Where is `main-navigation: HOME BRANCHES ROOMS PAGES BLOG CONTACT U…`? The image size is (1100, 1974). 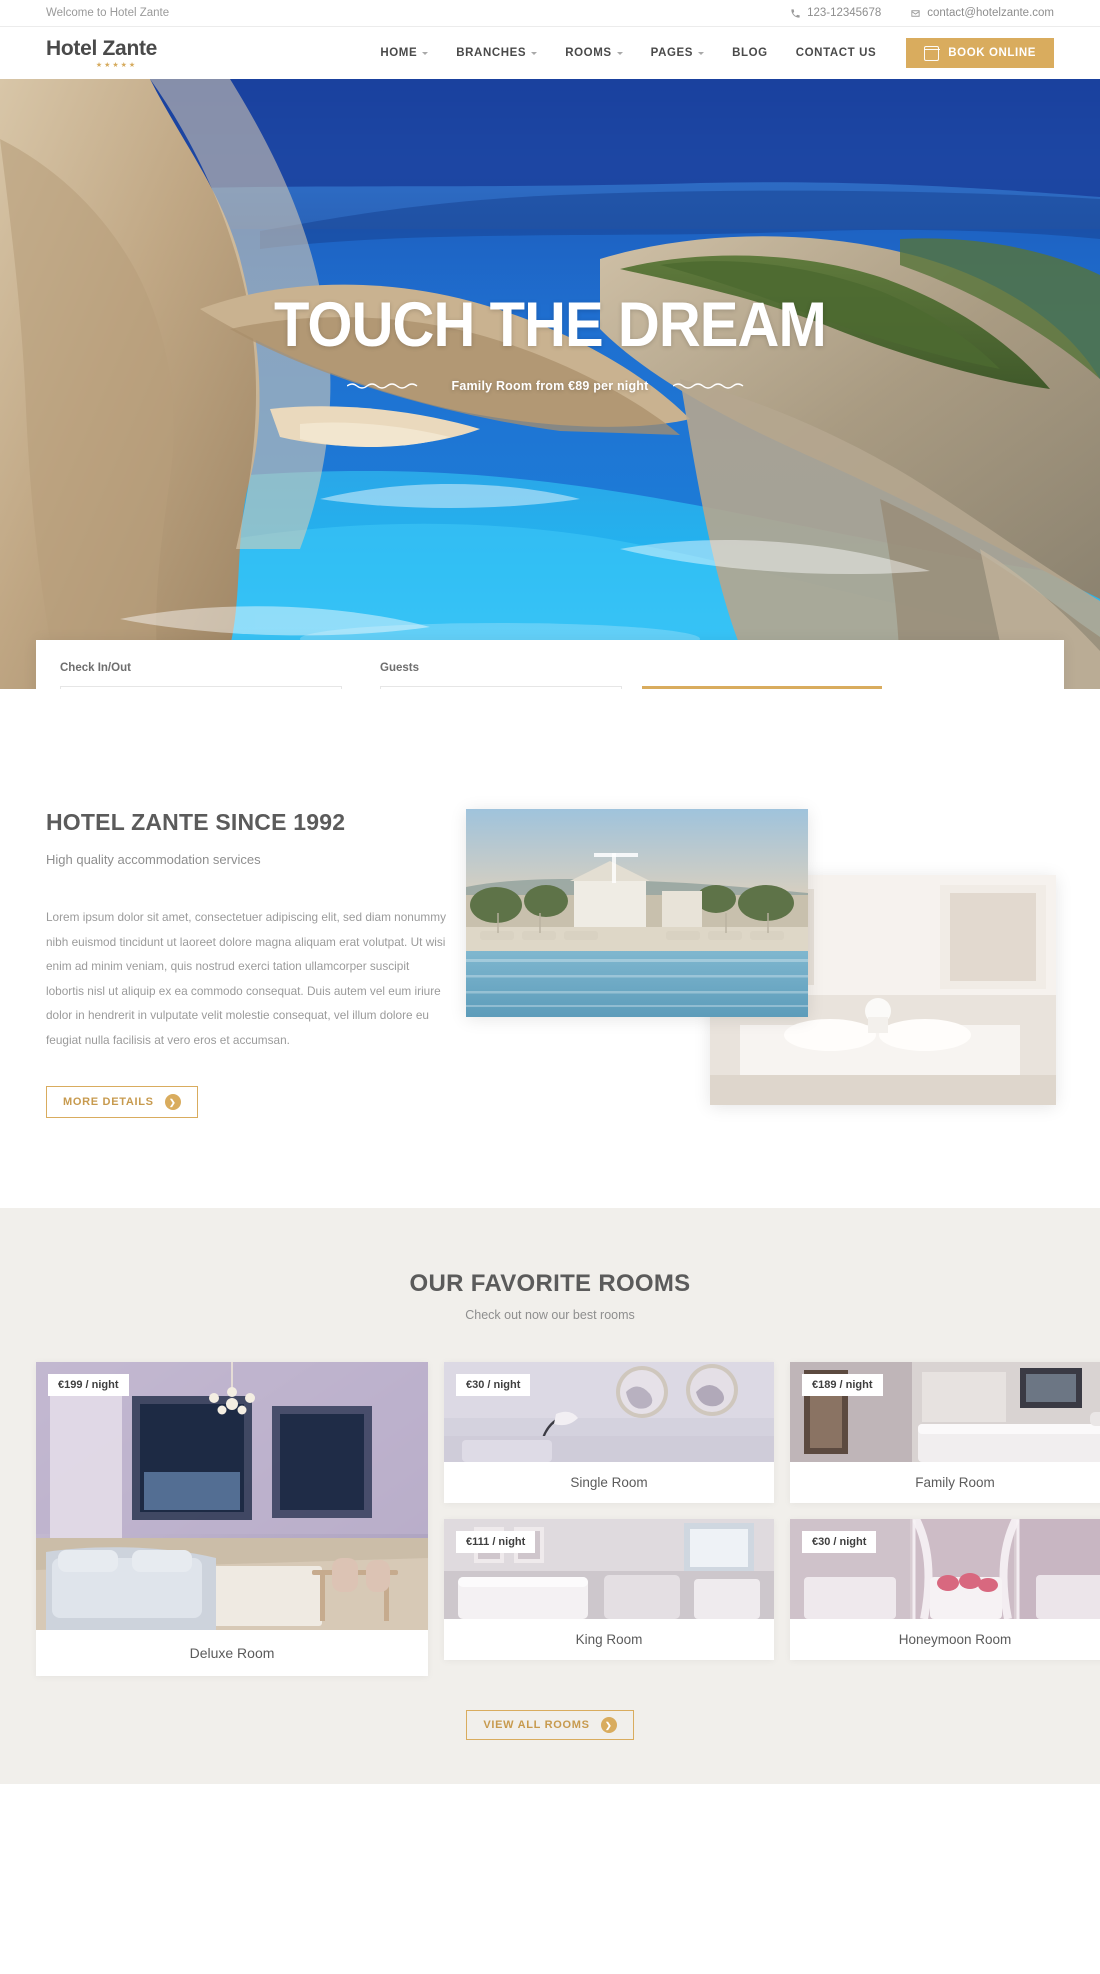 main-navigation: HOME BRANCHES ROOMS PAGES BLOG CONTACT U… is located at coordinates (710, 53).